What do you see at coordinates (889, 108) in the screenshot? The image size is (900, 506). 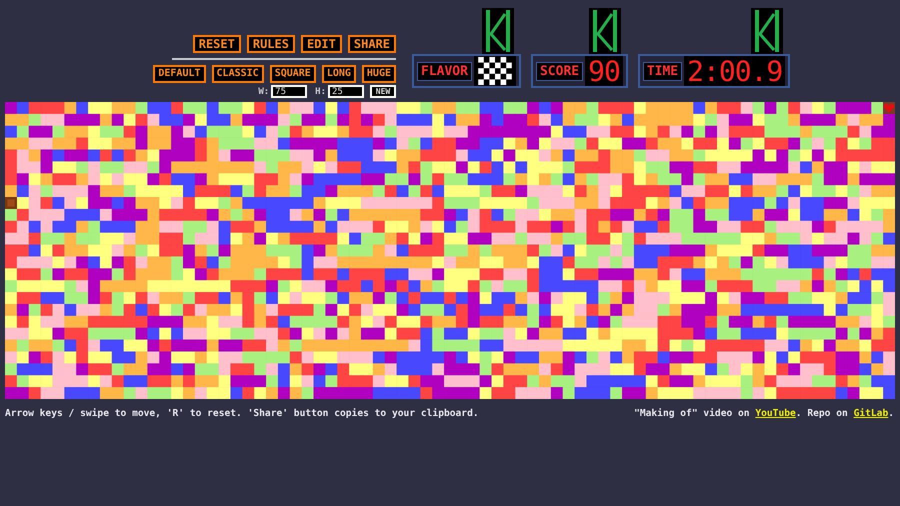 I see `heart-icon` at bounding box center [889, 108].